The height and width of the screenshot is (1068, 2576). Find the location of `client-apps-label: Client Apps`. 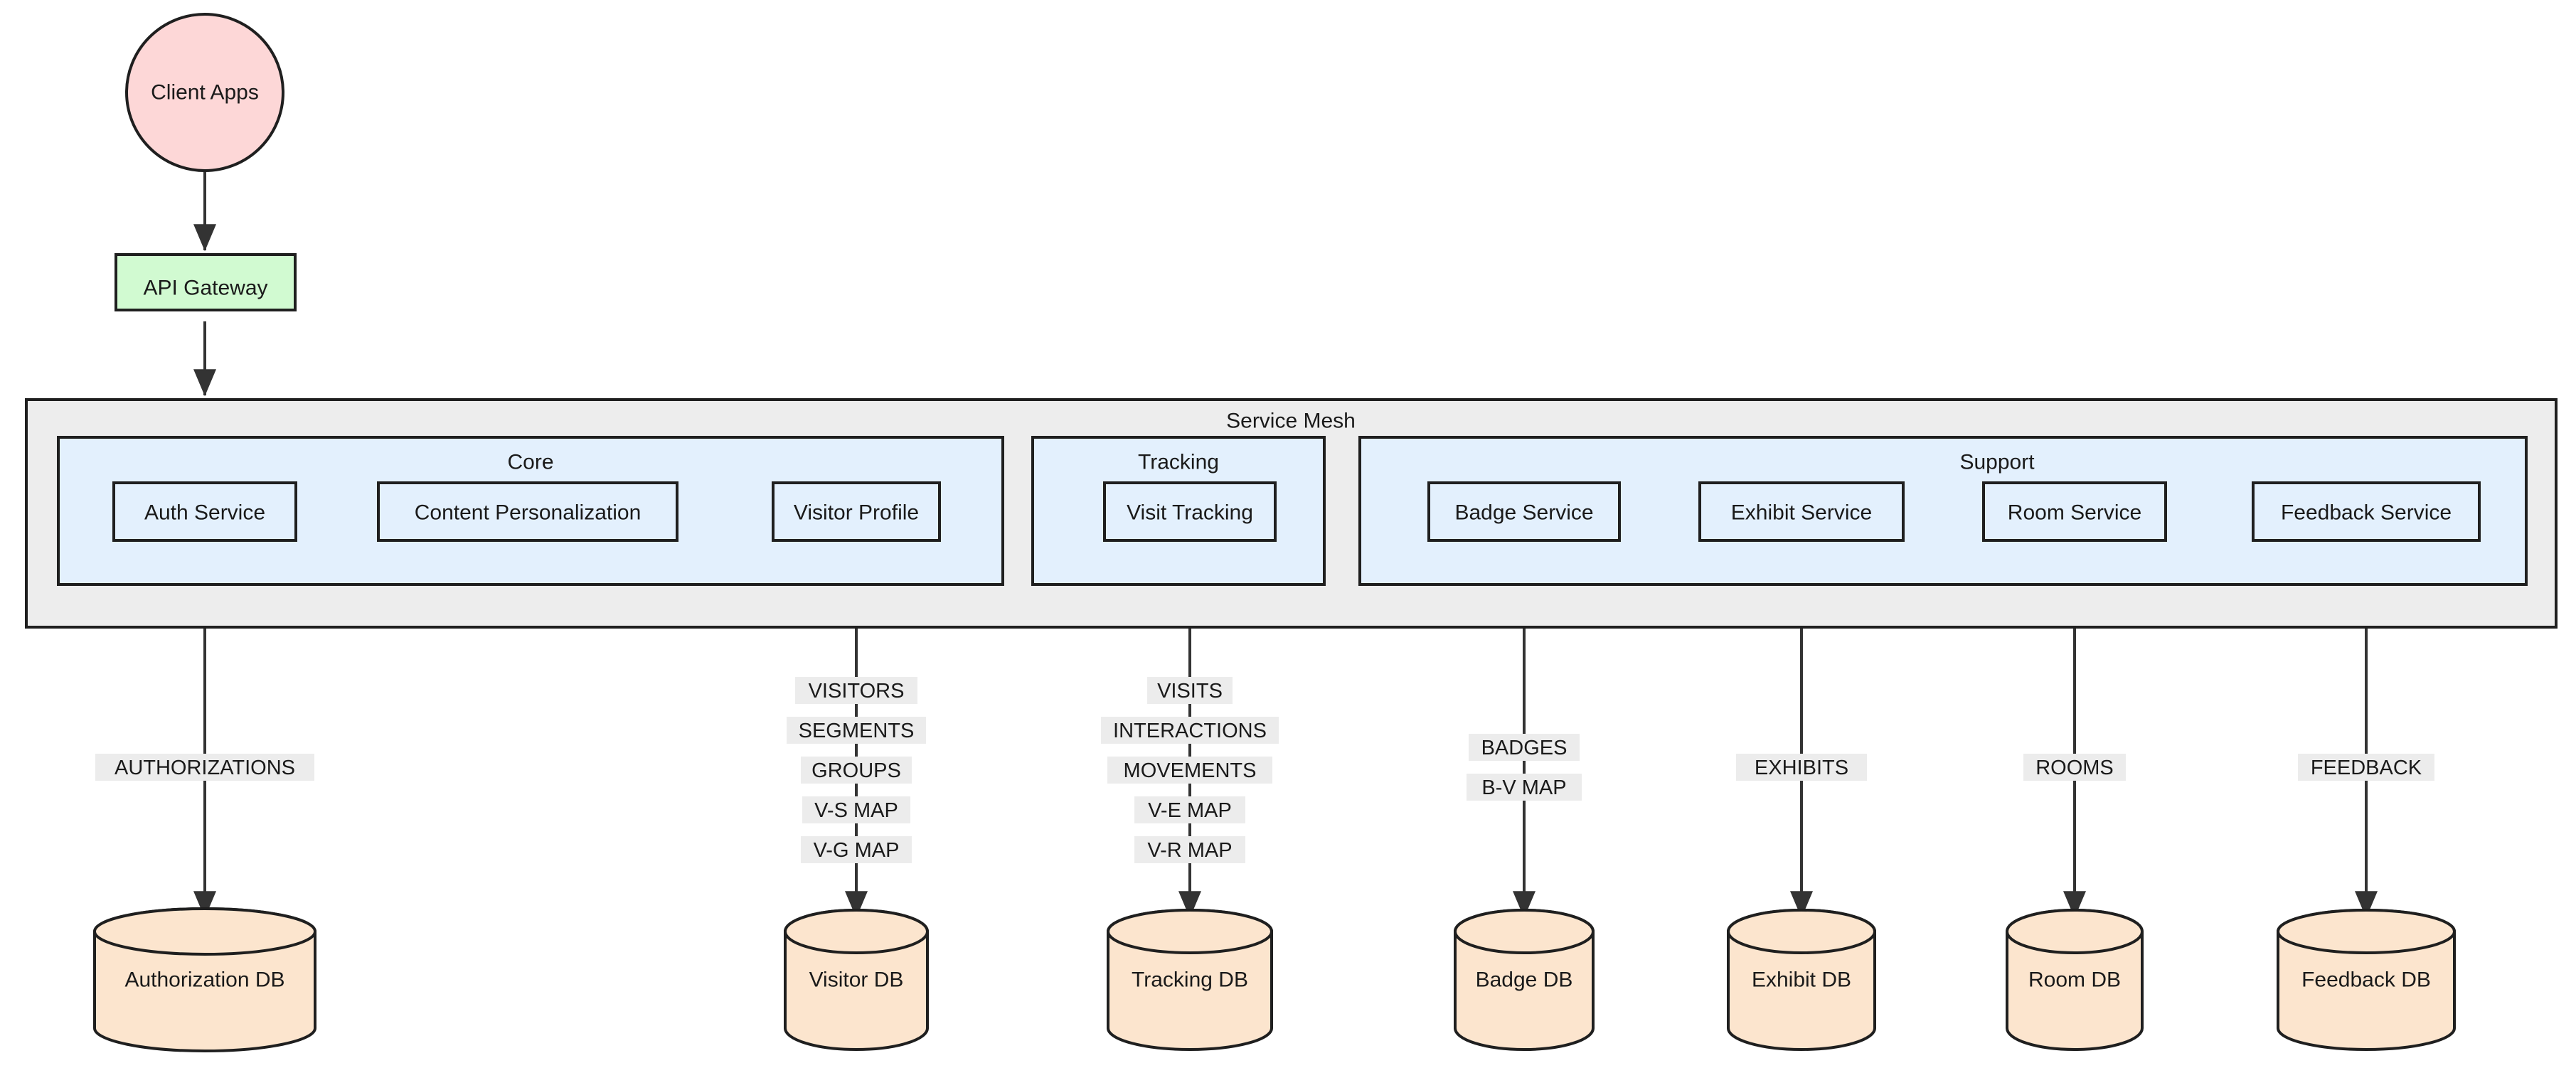

client-apps-label: Client Apps is located at coordinates (205, 93).